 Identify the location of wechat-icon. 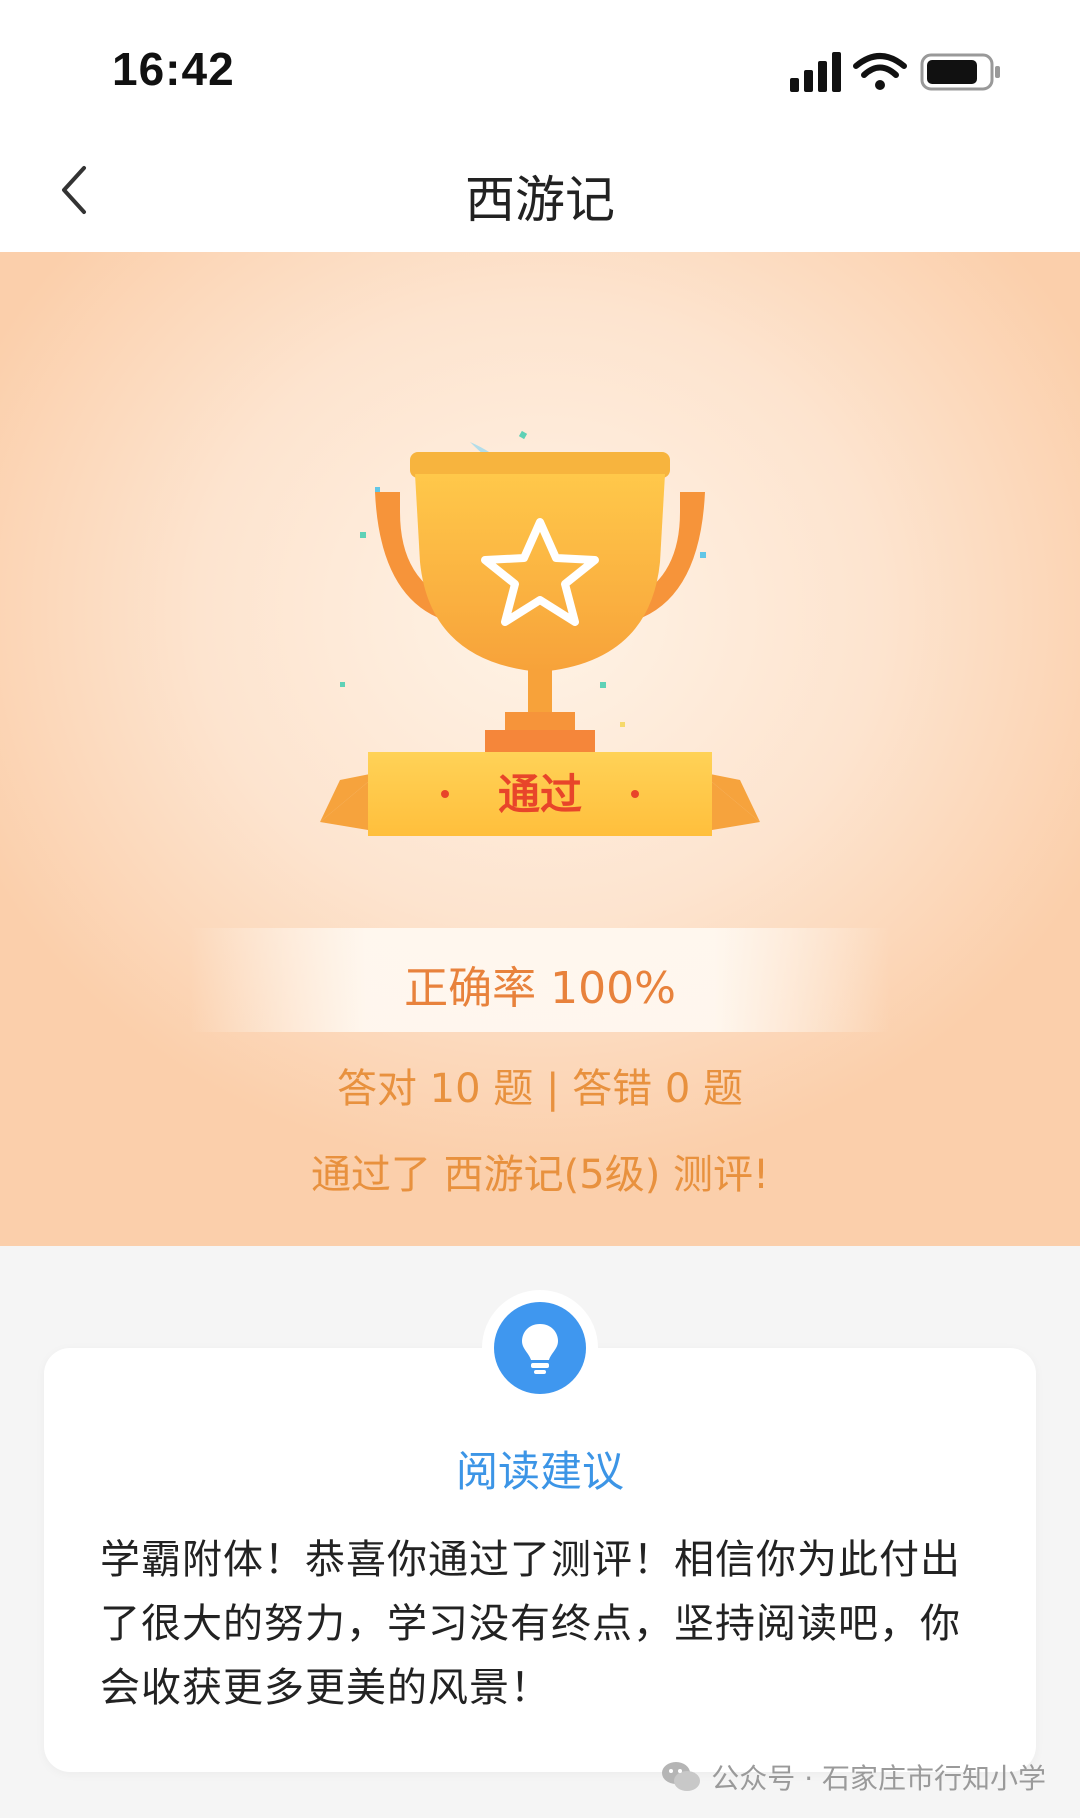
(681, 1776).